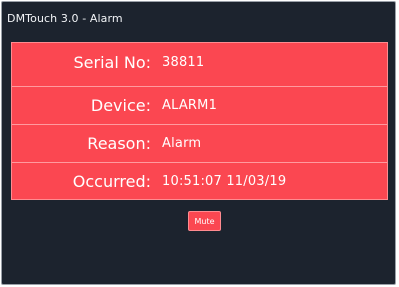  What do you see at coordinates (224, 181) in the screenshot?
I see `occurred-value: 10:51:07 11/03/19` at bounding box center [224, 181].